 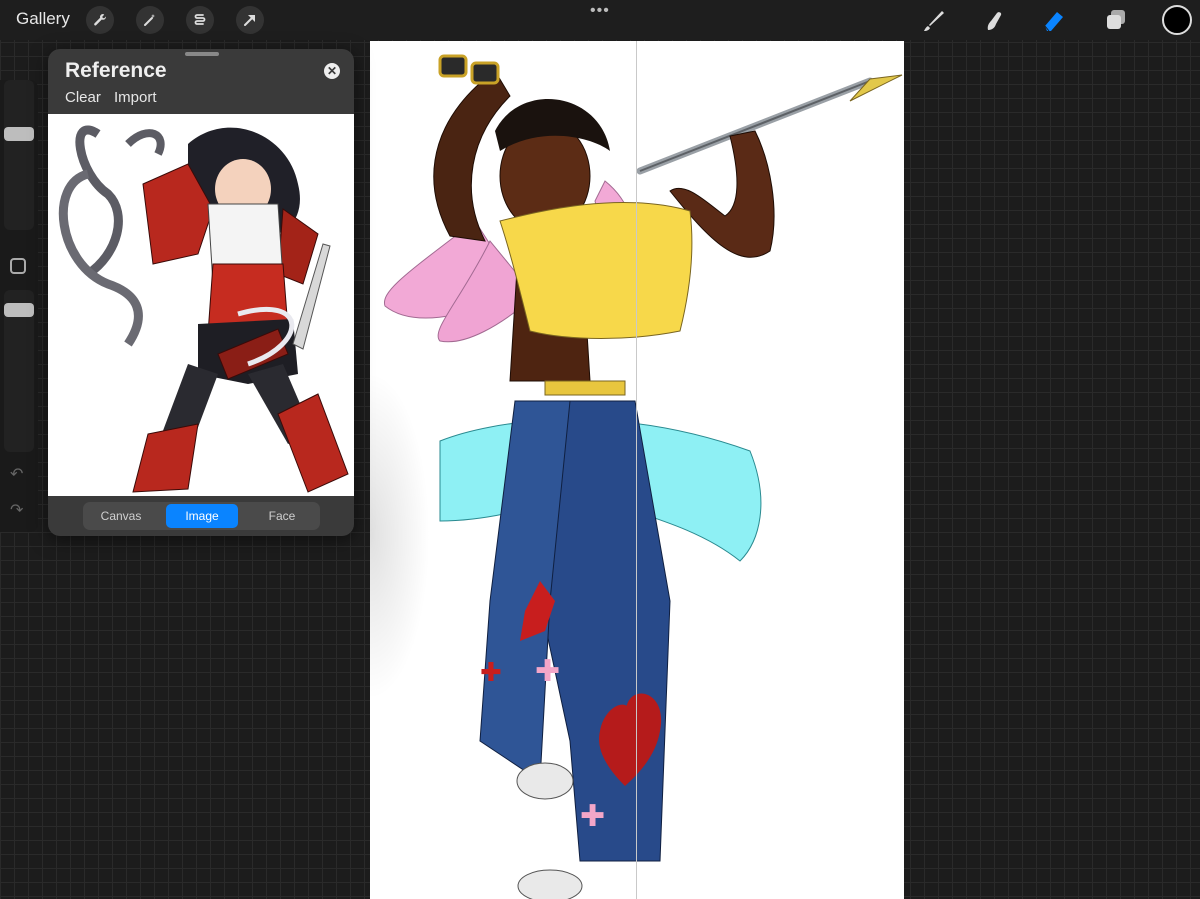 I want to click on left-sidebar: ↶ ↷, so click(x=19, y=306).